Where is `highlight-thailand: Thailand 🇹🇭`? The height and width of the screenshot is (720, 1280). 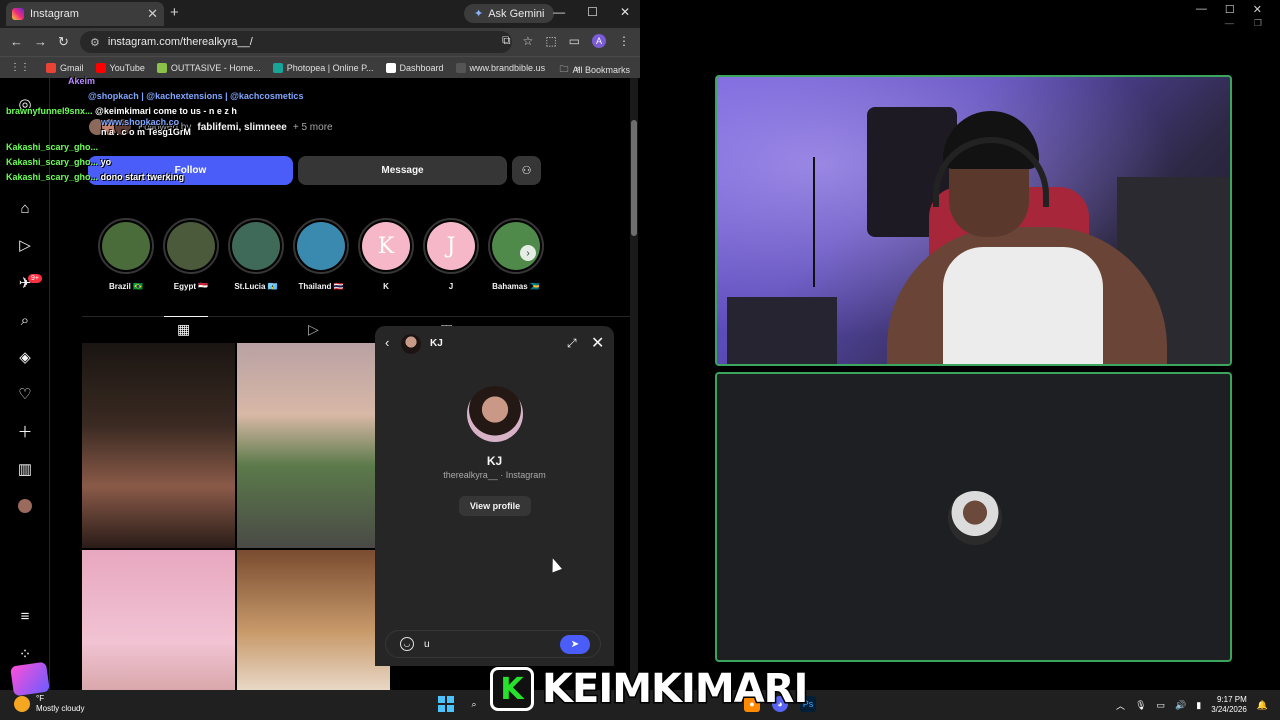
highlight-thailand: Thailand 🇹🇭 is located at coordinates (321, 254).